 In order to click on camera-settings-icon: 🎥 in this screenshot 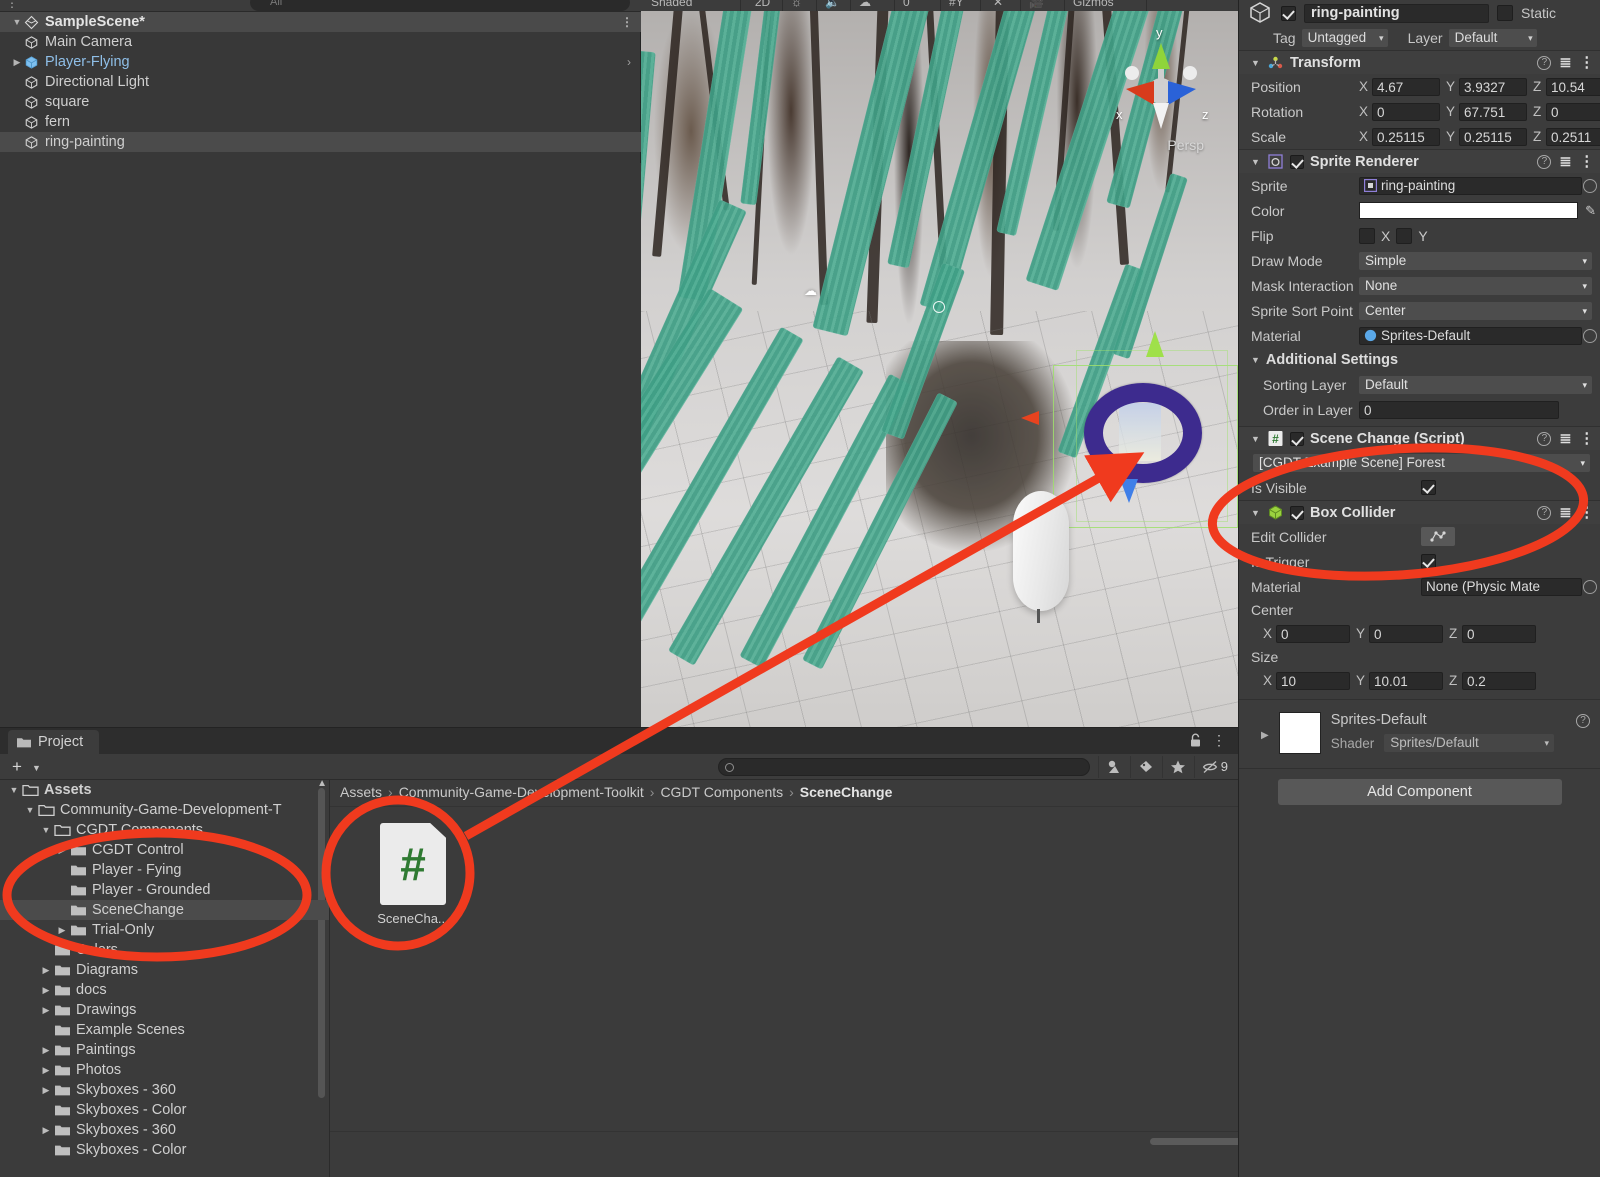, I will do `click(1044, 5)`.